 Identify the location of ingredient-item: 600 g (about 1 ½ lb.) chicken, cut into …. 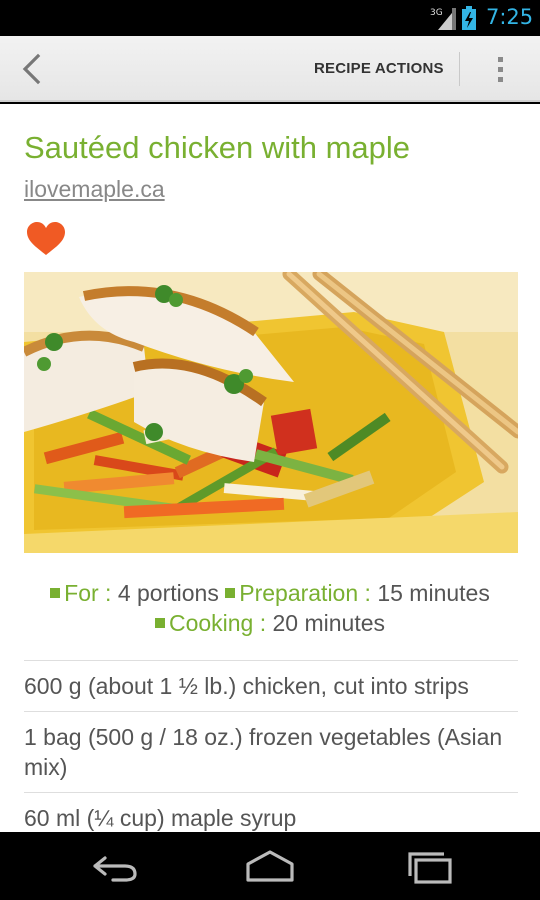
(271, 685).